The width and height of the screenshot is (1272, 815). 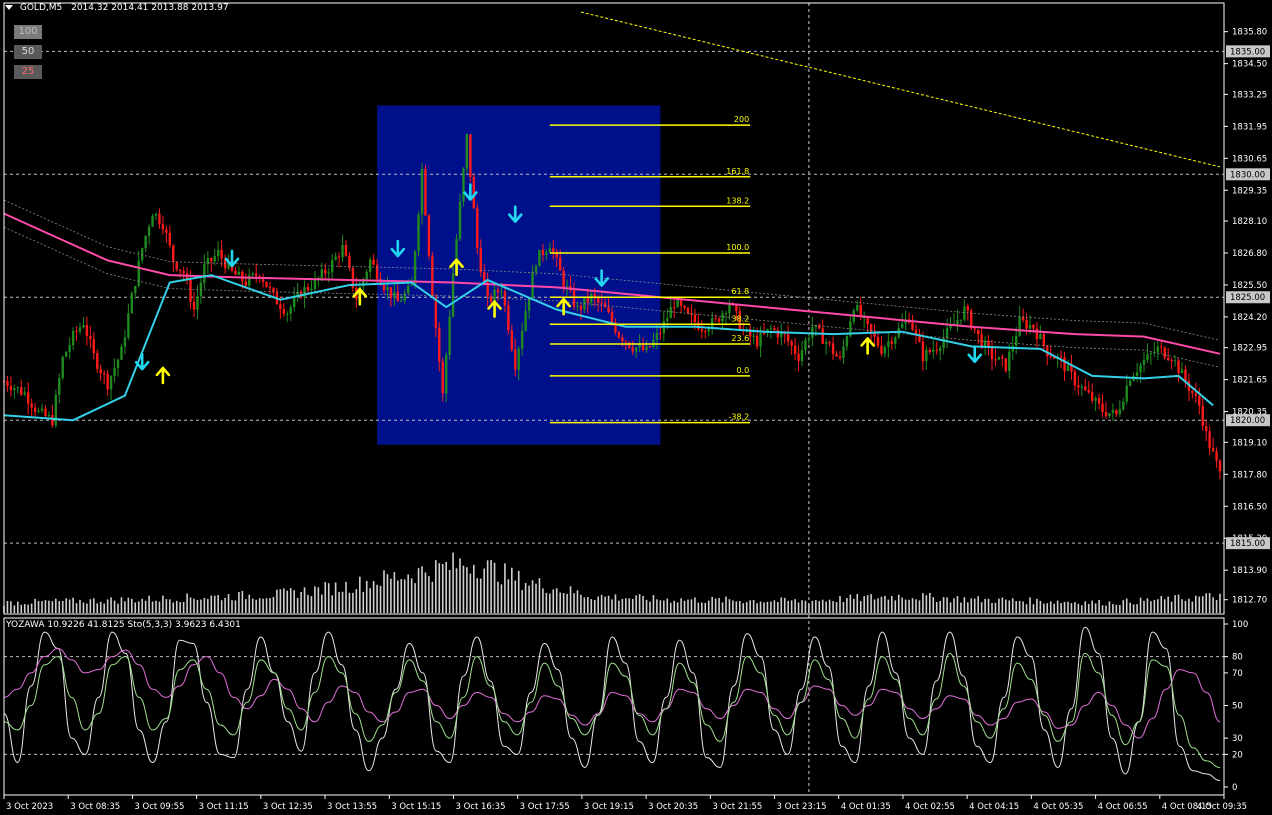 What do you see at coordinates (1123, 807) in the screenshot?
I see `time-tick-label: 4 Oct 06:55` at bounding box center [1123, 807].